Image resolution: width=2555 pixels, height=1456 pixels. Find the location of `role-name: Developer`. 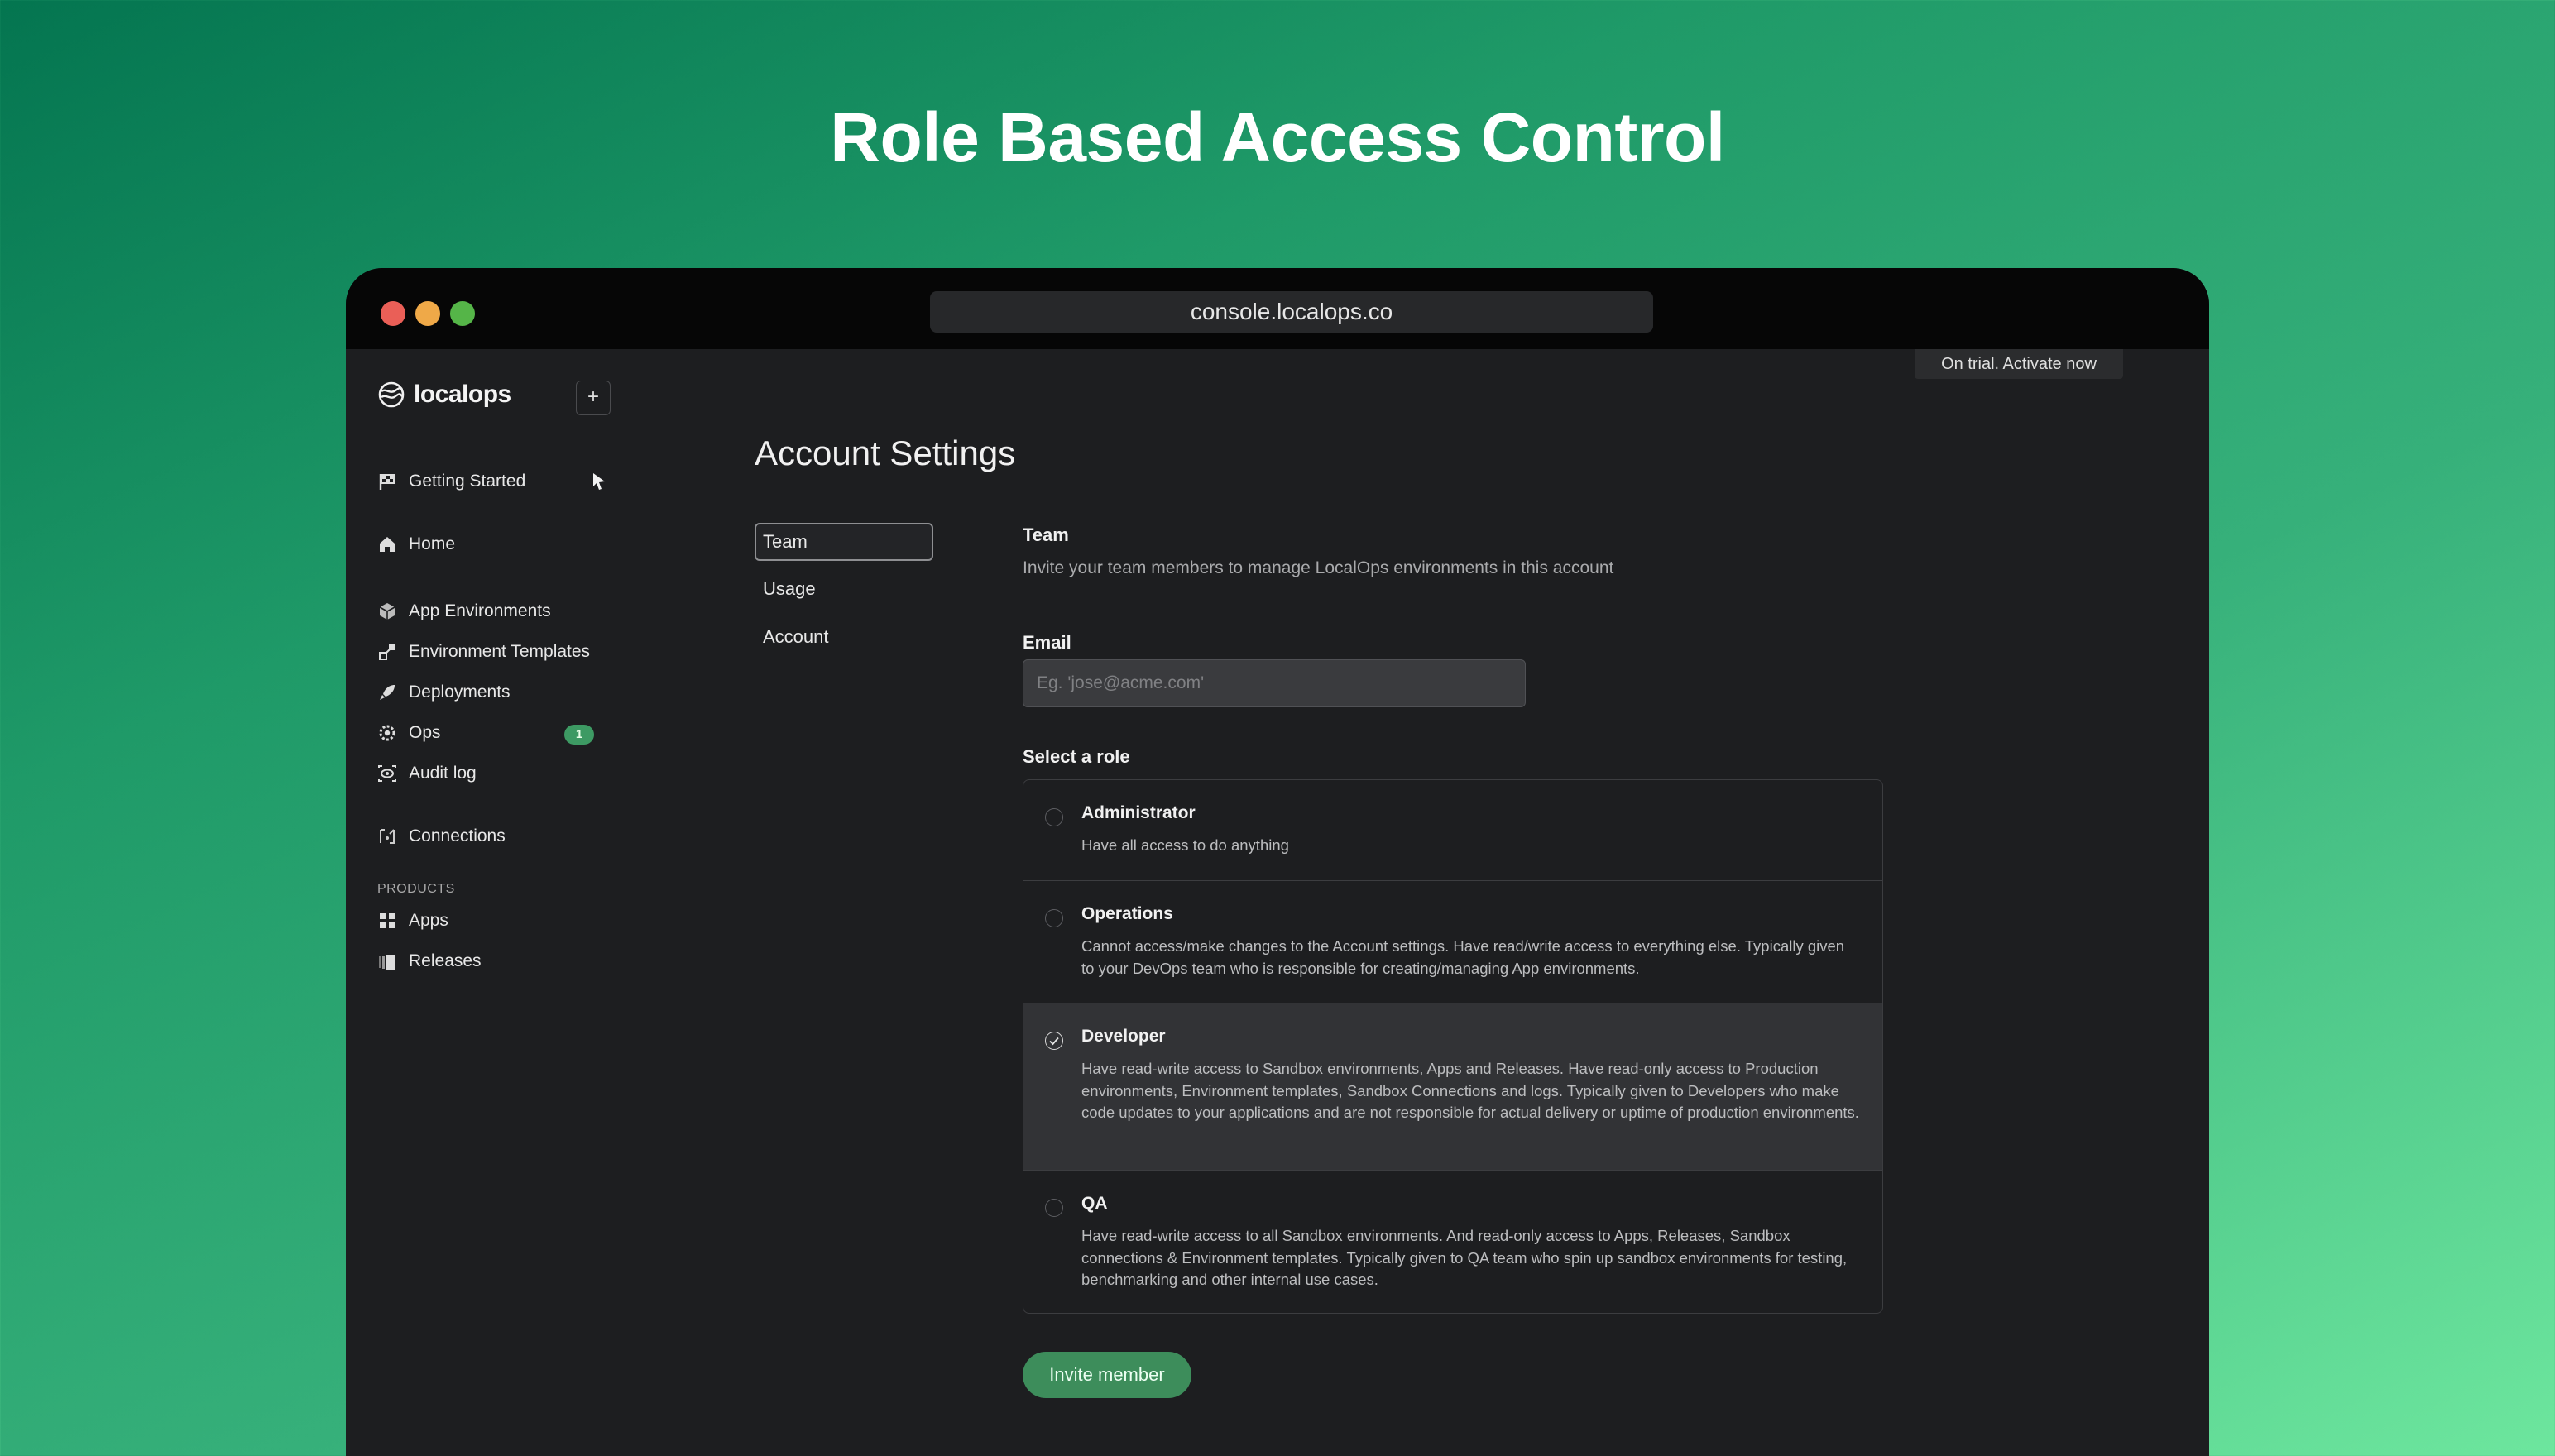

role-name: Developer is located at coordinates (1123, 1036).